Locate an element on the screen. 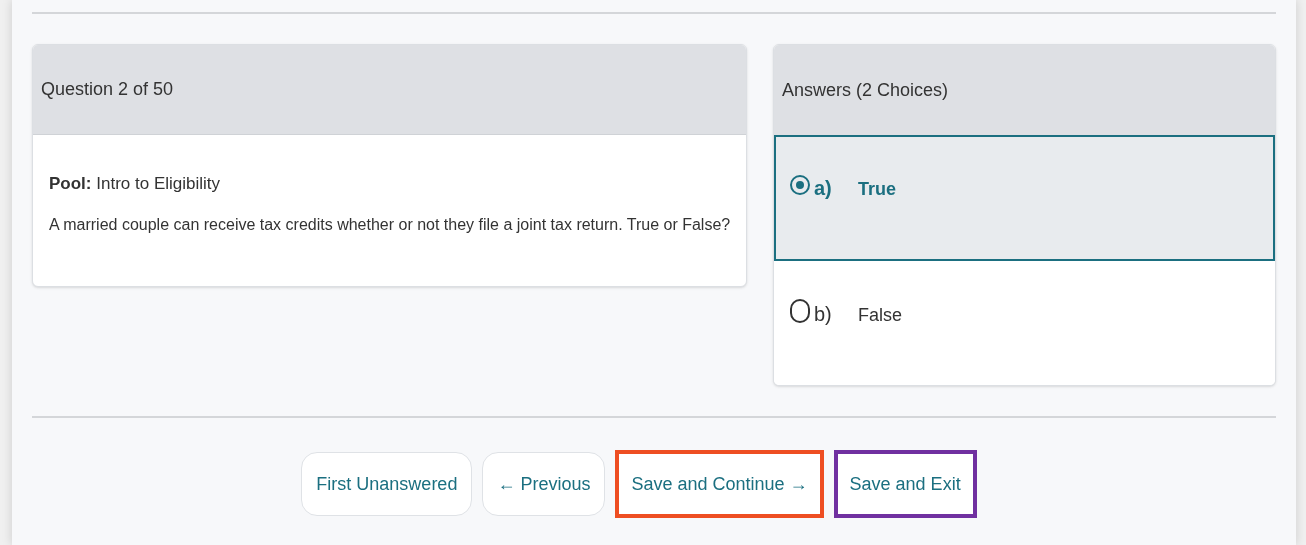 The image size is (1306, 545). option-letter: a) is located at coordinates (823, 188).